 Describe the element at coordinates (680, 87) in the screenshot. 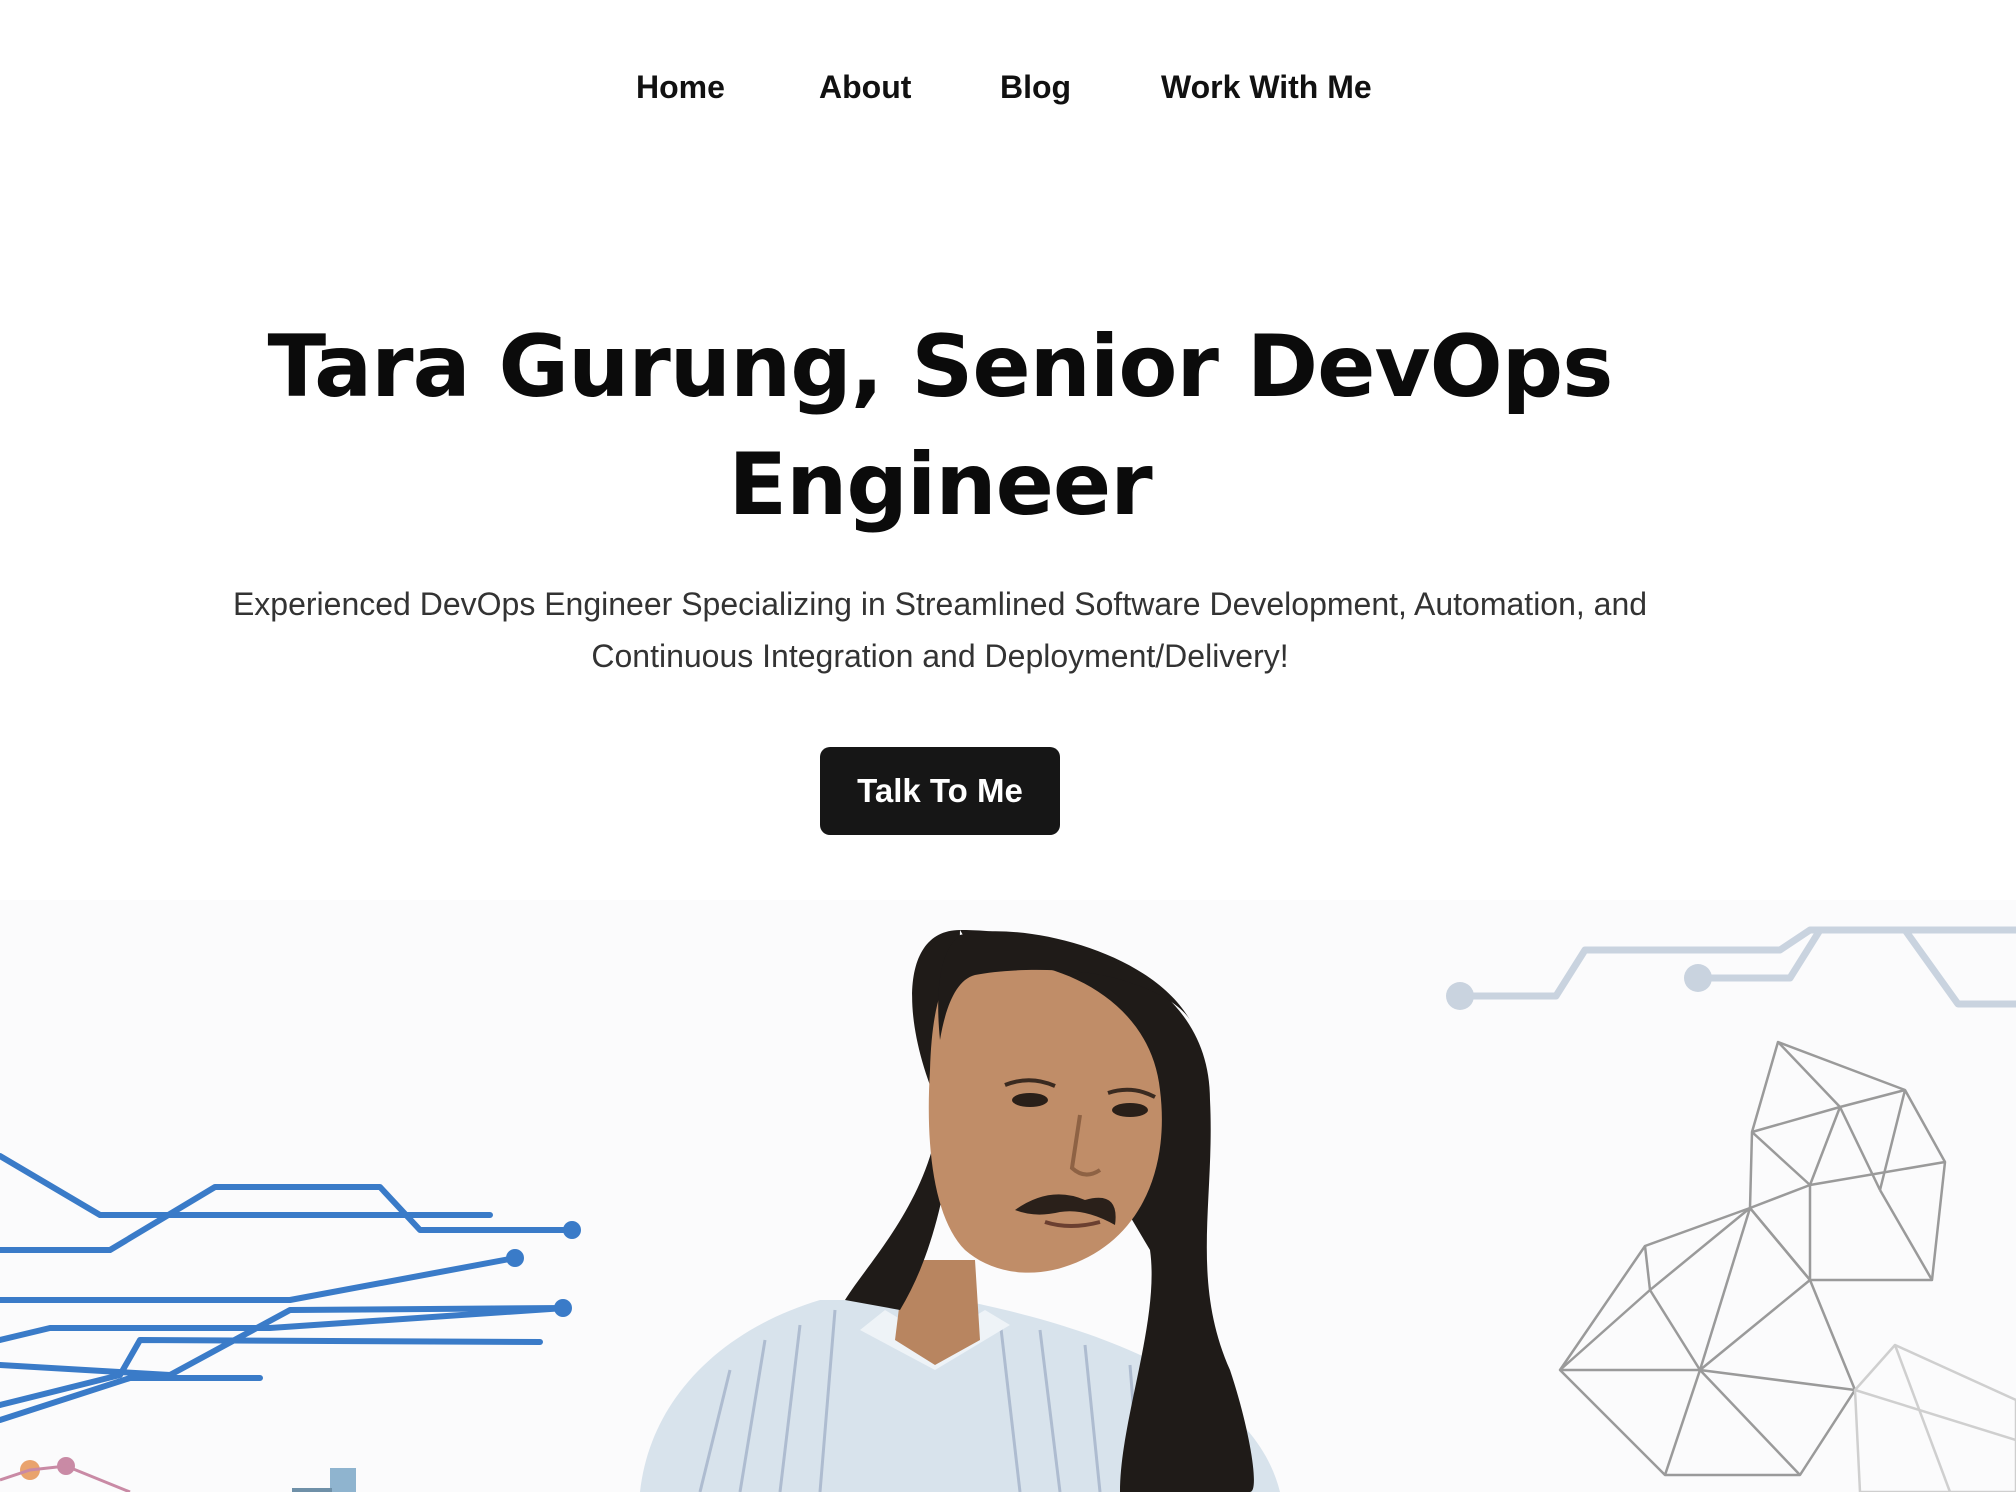

I see `nav-home-link: Home` at that location.